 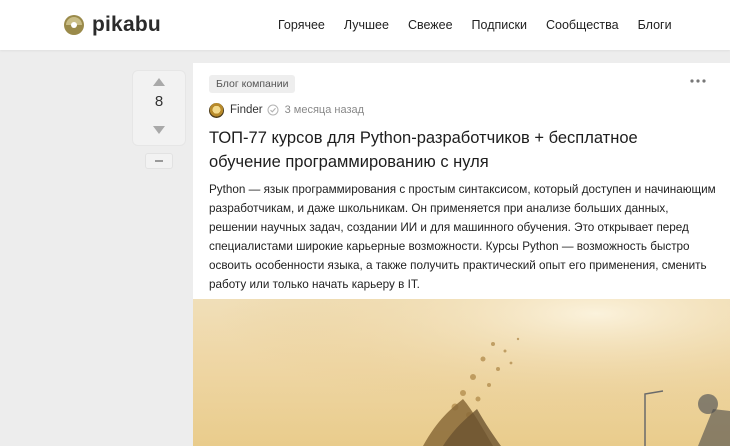 I want to click on verified-icon, so click(x=273, y=110).